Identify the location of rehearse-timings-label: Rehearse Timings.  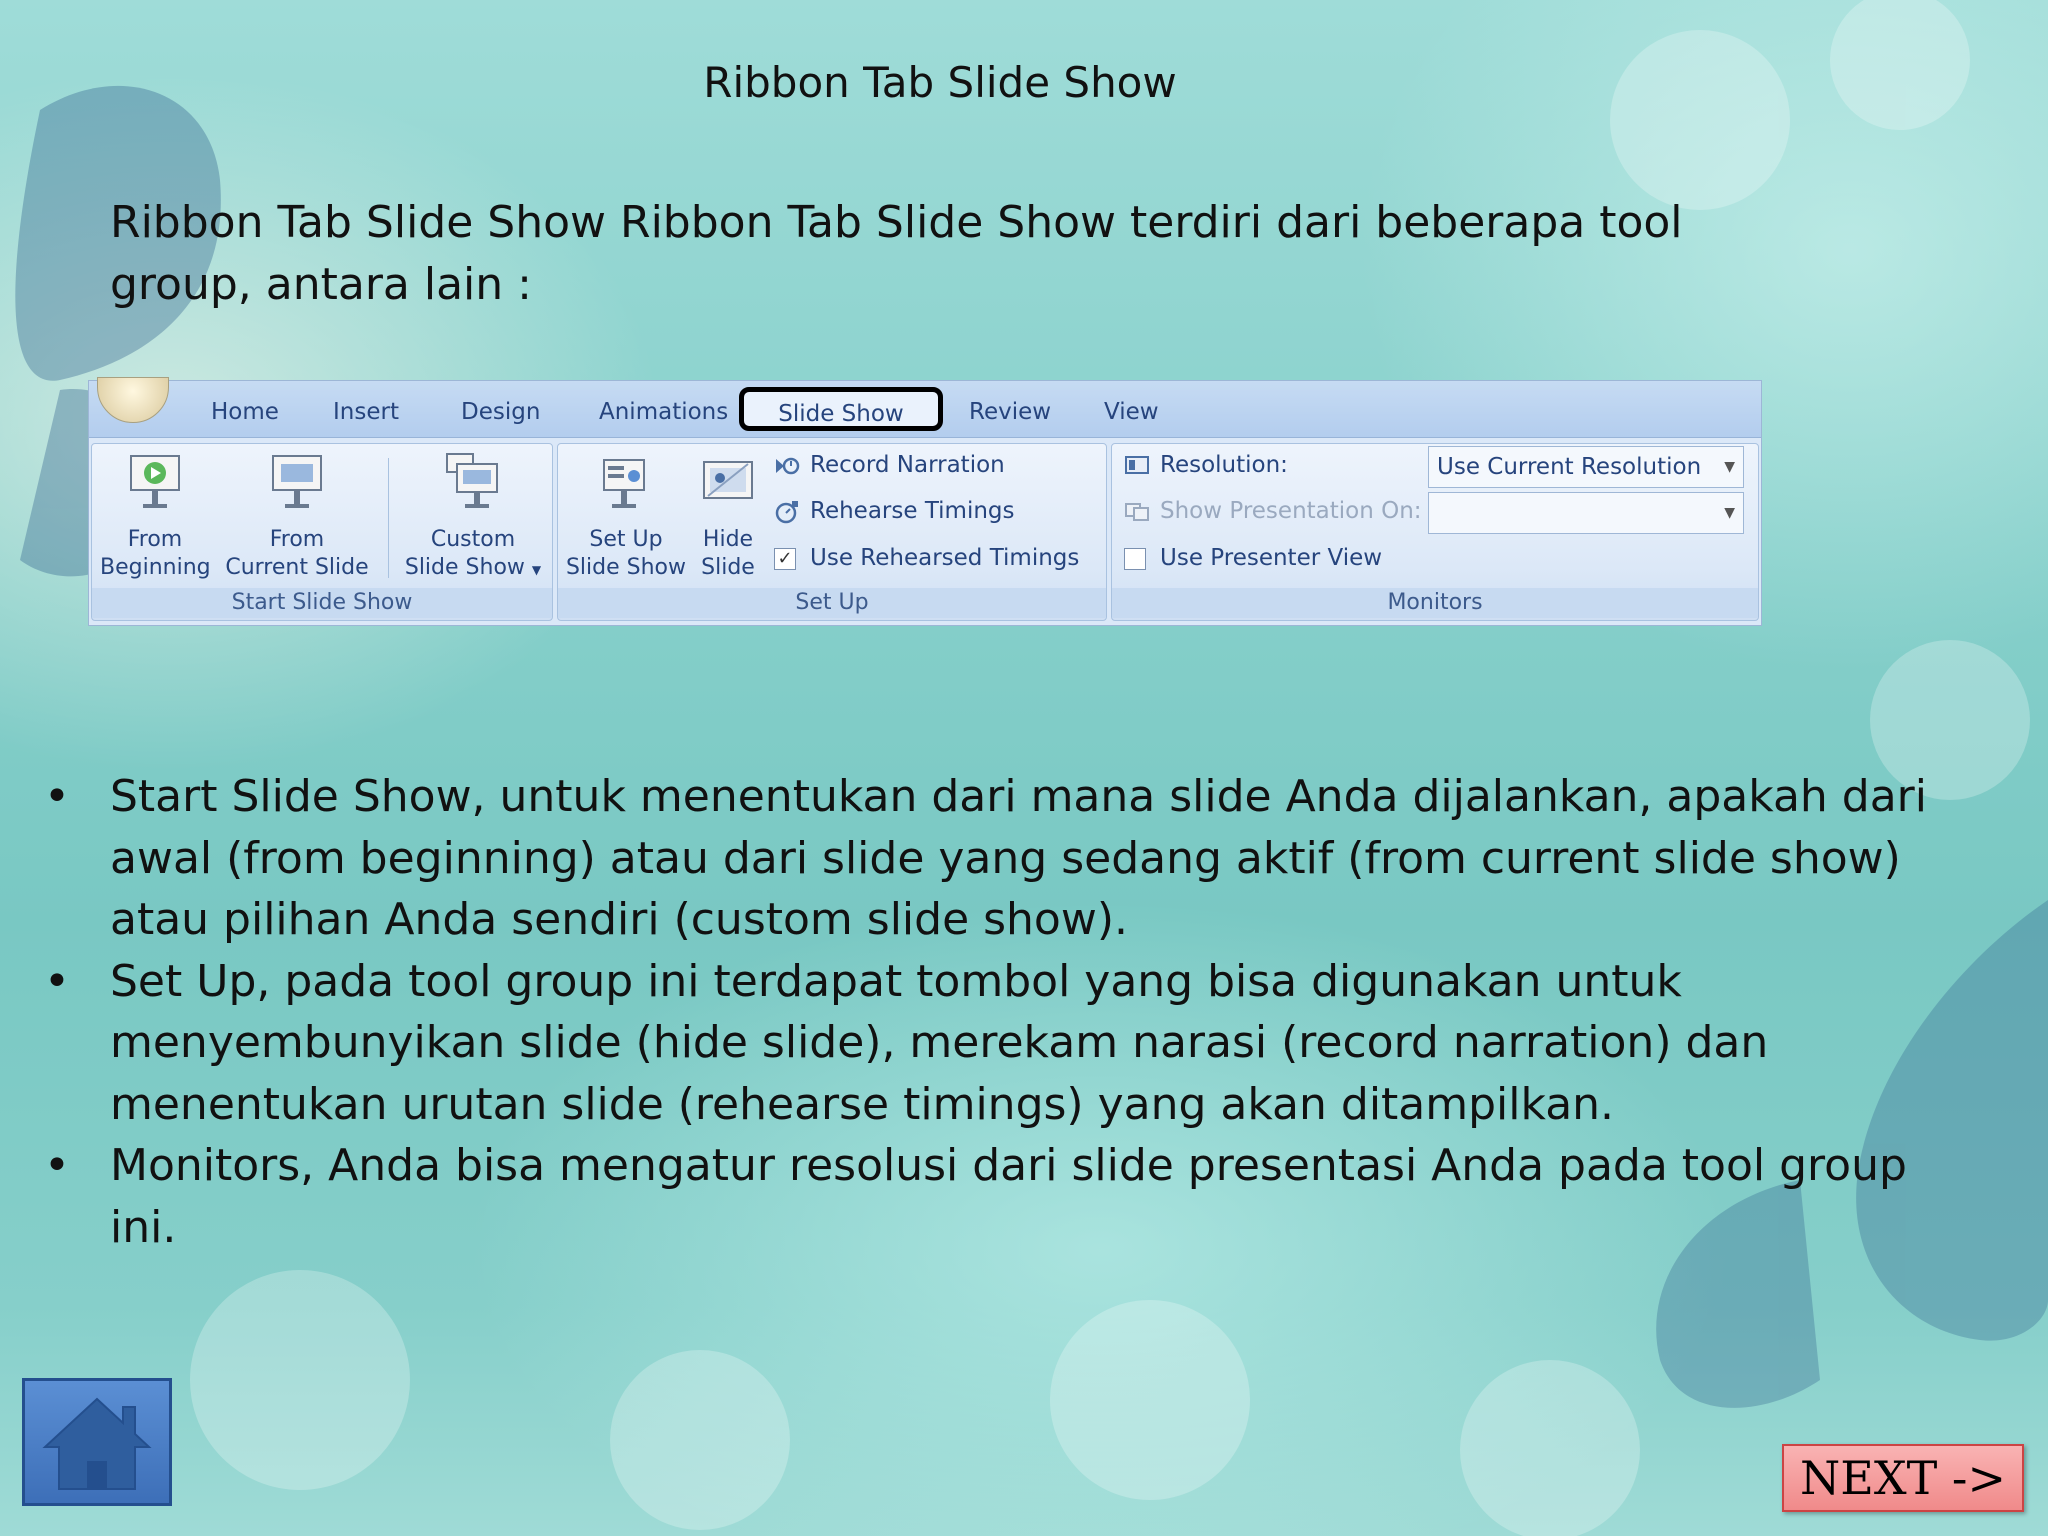
(912, 511).